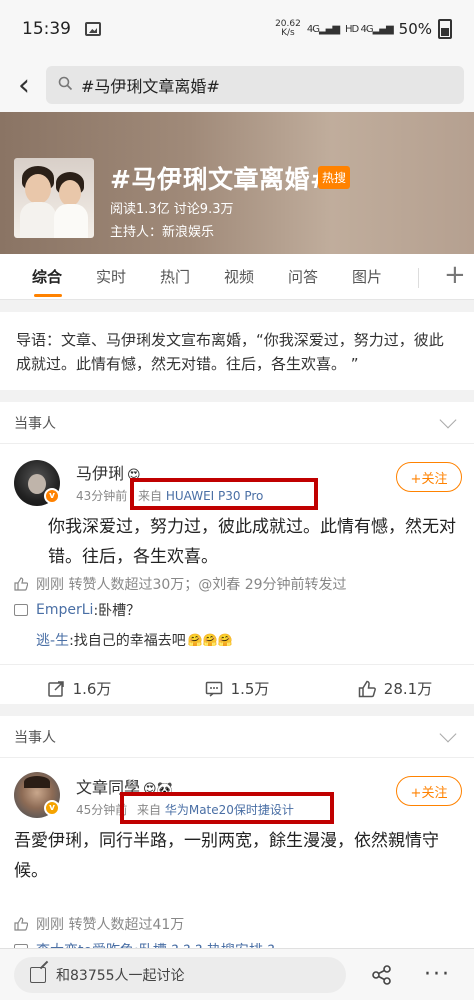  I want to click on like-button: 28.1万, so click(395, 688).